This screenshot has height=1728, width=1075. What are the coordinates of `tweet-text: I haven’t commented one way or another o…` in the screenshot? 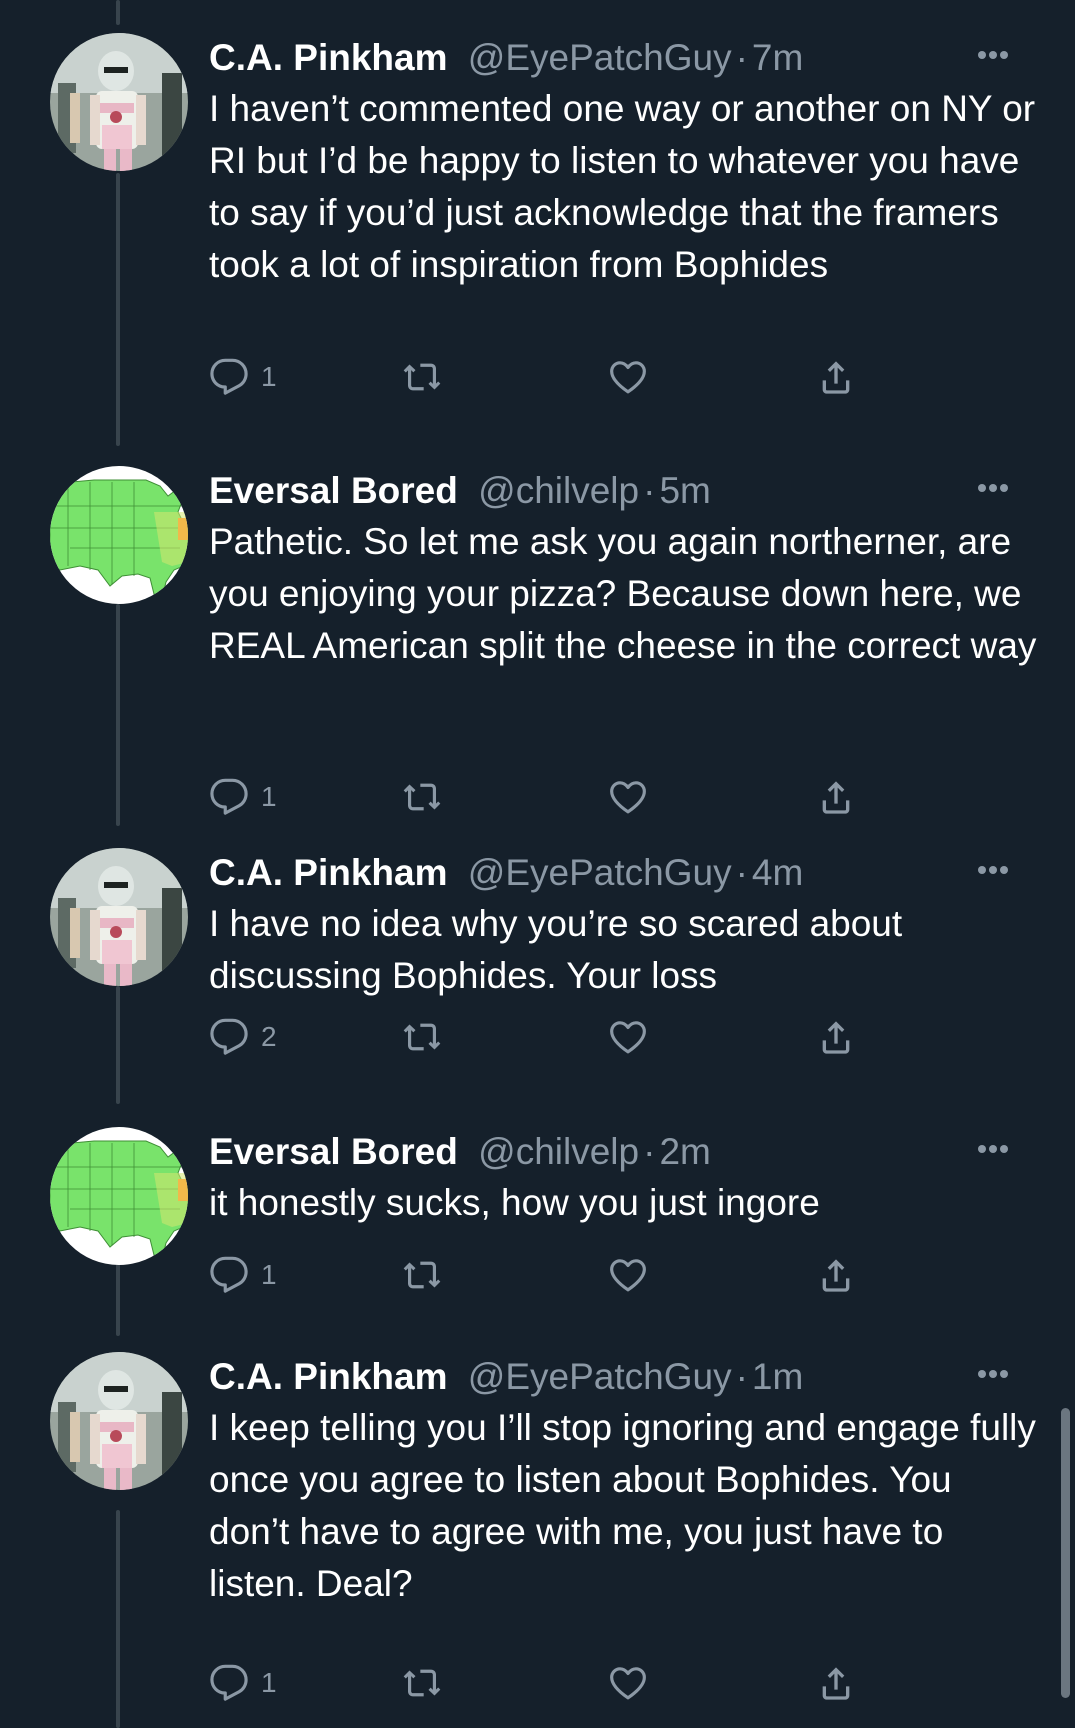 It's located at (622, 186).